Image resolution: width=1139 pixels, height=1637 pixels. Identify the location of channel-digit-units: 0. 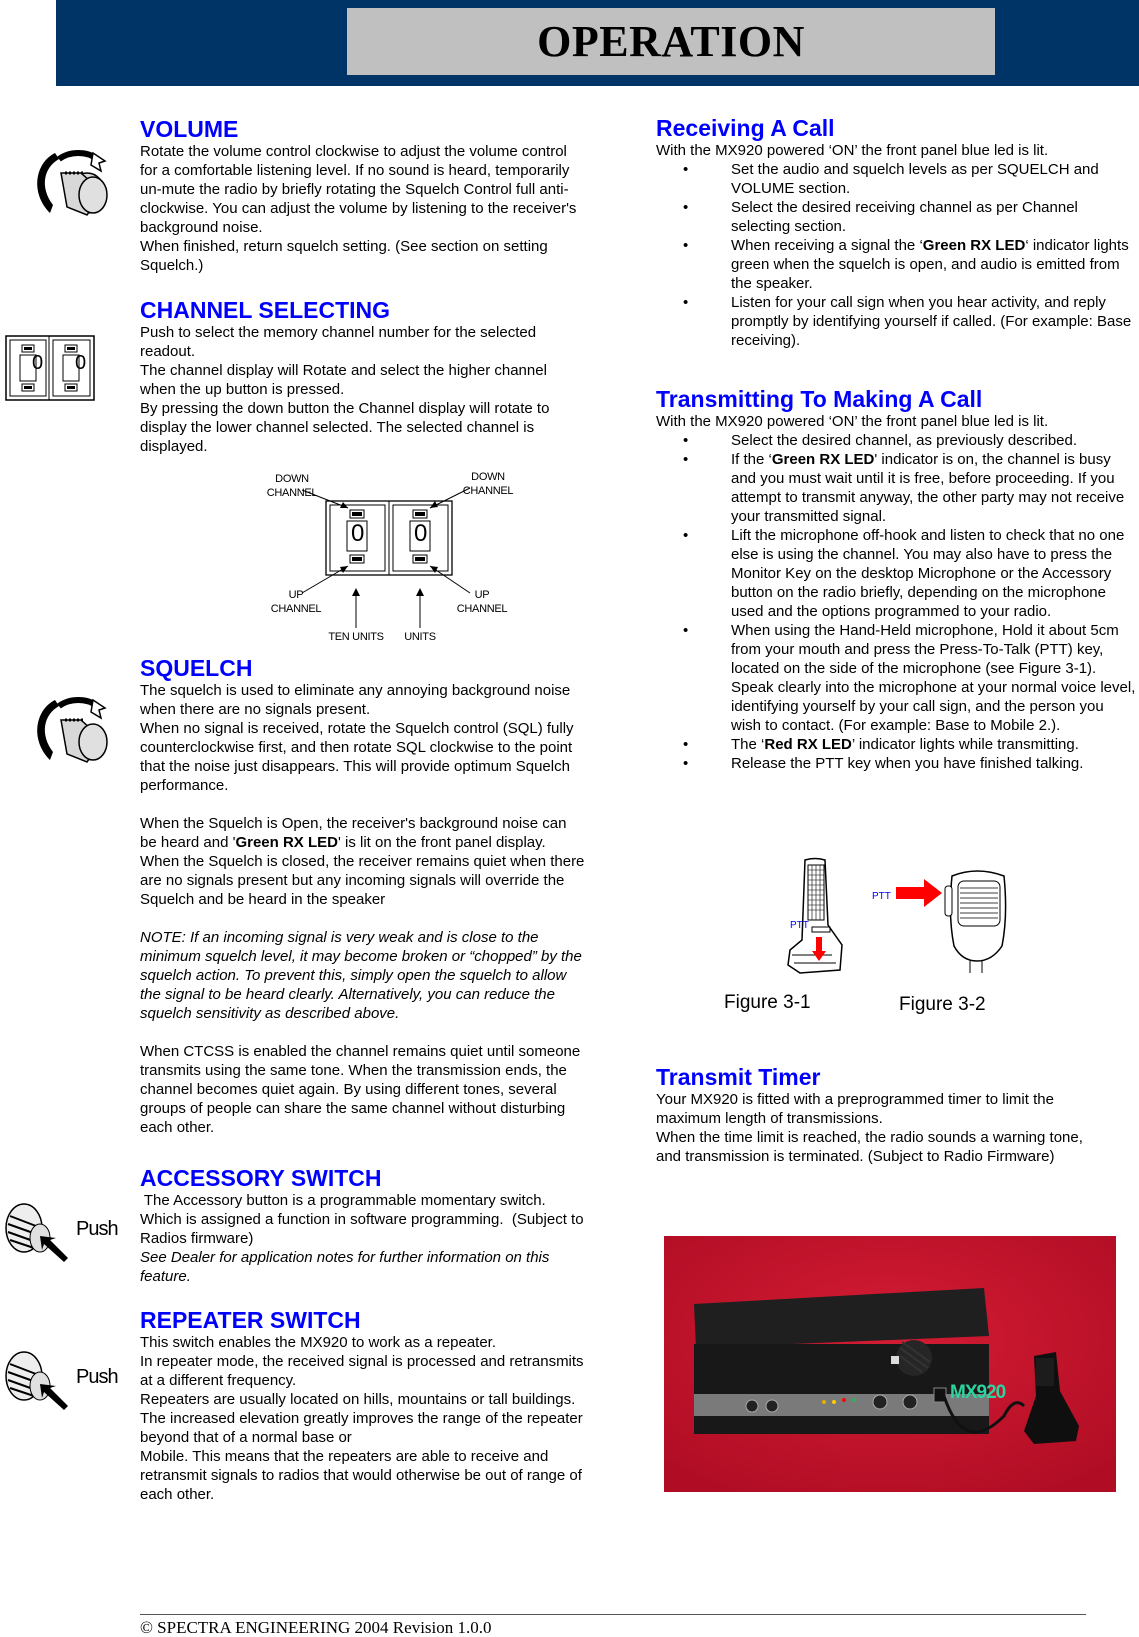
(81, 363).